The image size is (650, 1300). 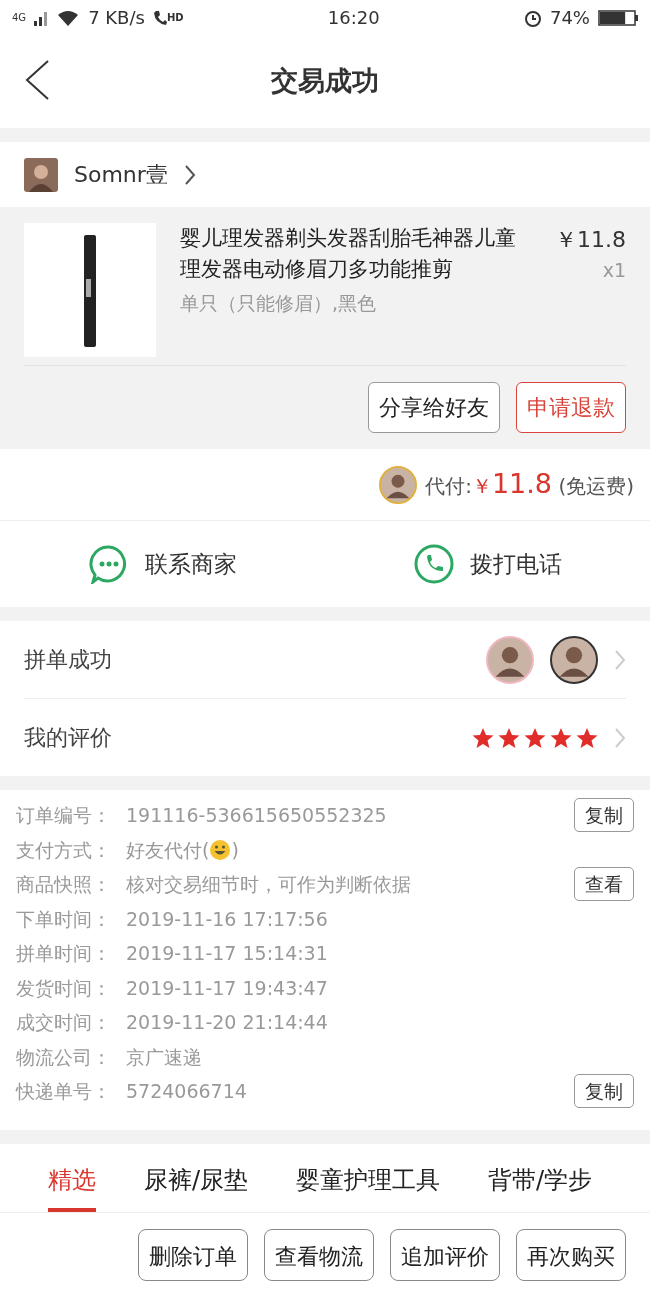 I want to click on review-row: 我的评价, so click(x=325, y=737).